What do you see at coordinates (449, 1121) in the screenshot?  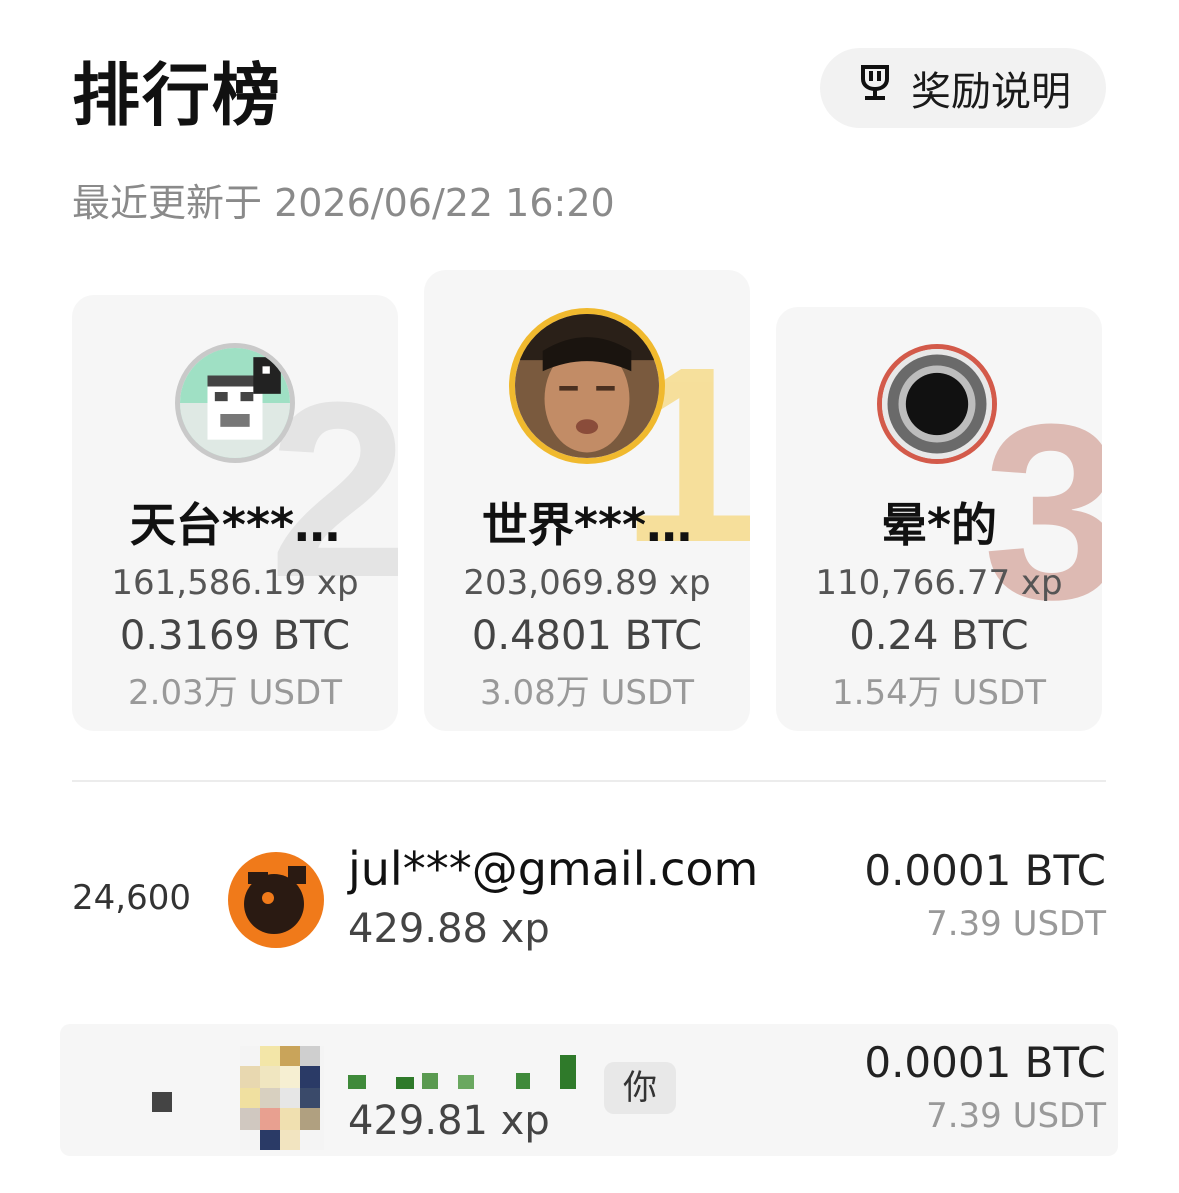 I see `row-xp: 429.81 xp` at bounding box center [449, 1121].